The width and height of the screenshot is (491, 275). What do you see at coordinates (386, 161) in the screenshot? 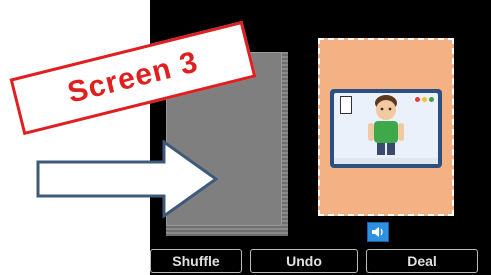
I see `card-footer` at bounding box center [386, 161].